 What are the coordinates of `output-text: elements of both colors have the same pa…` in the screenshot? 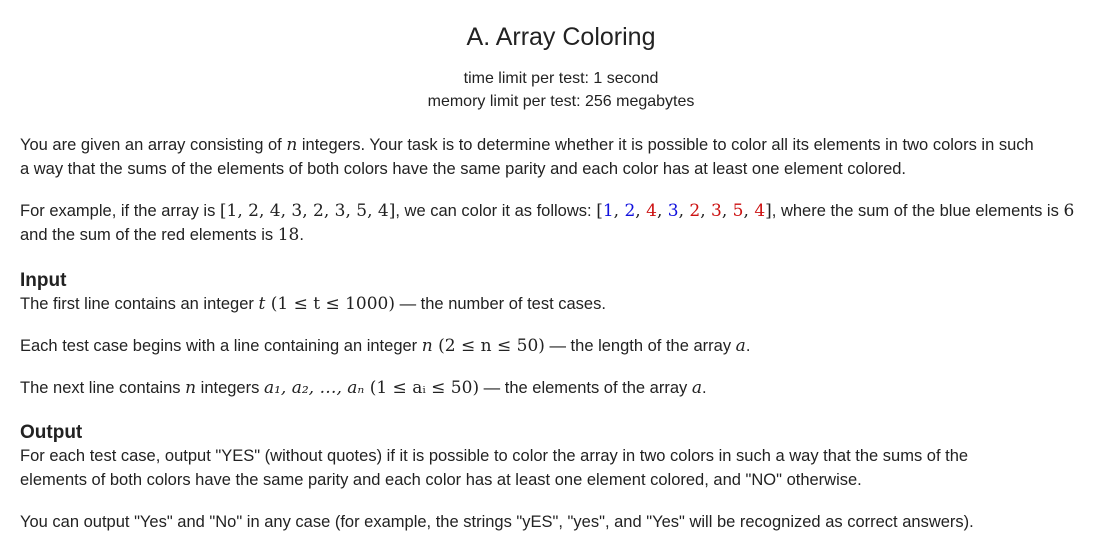 It's located at (441, 480).